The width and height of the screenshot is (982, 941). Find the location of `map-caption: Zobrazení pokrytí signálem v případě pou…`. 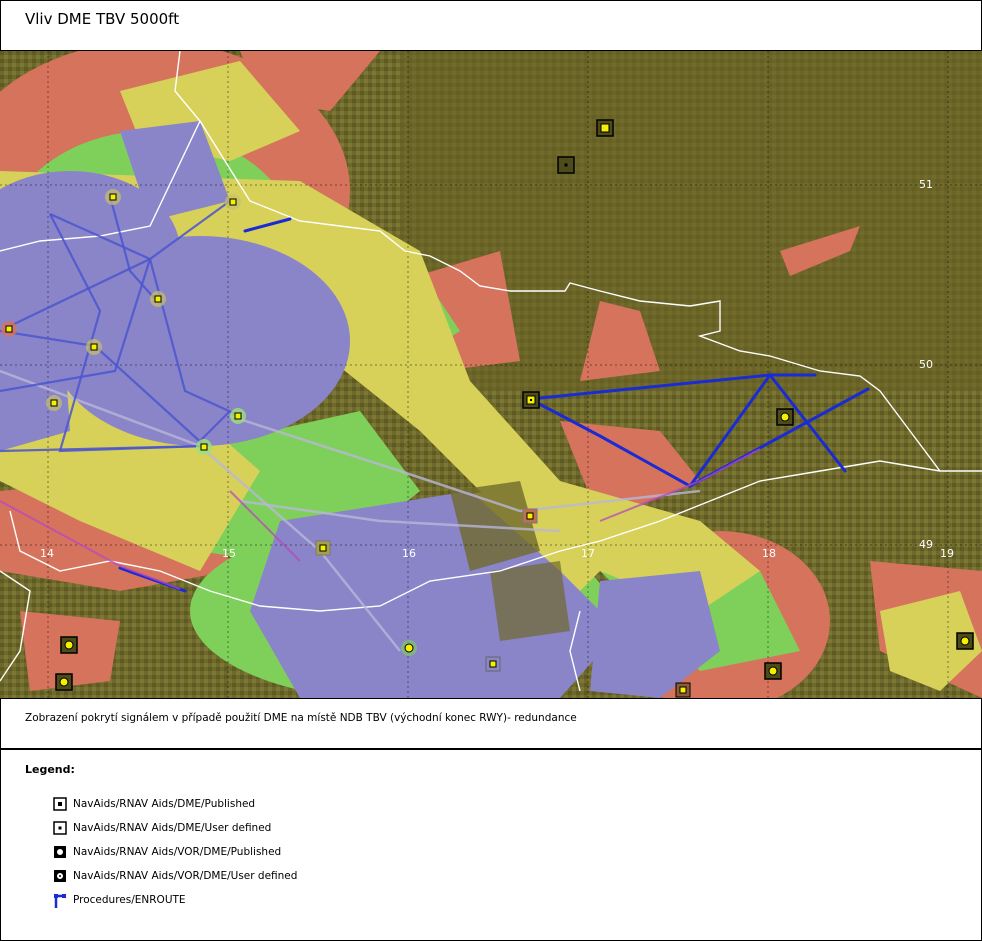

map-caption: Zobrazení pokrytí signálem v případě pou… is located at coordinates (301, 718).